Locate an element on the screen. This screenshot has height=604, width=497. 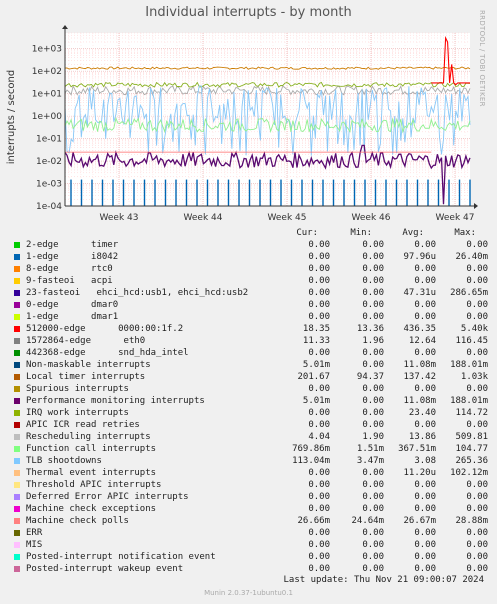
legend-value-cur: 18.35 is located at coordinates (316, 329).